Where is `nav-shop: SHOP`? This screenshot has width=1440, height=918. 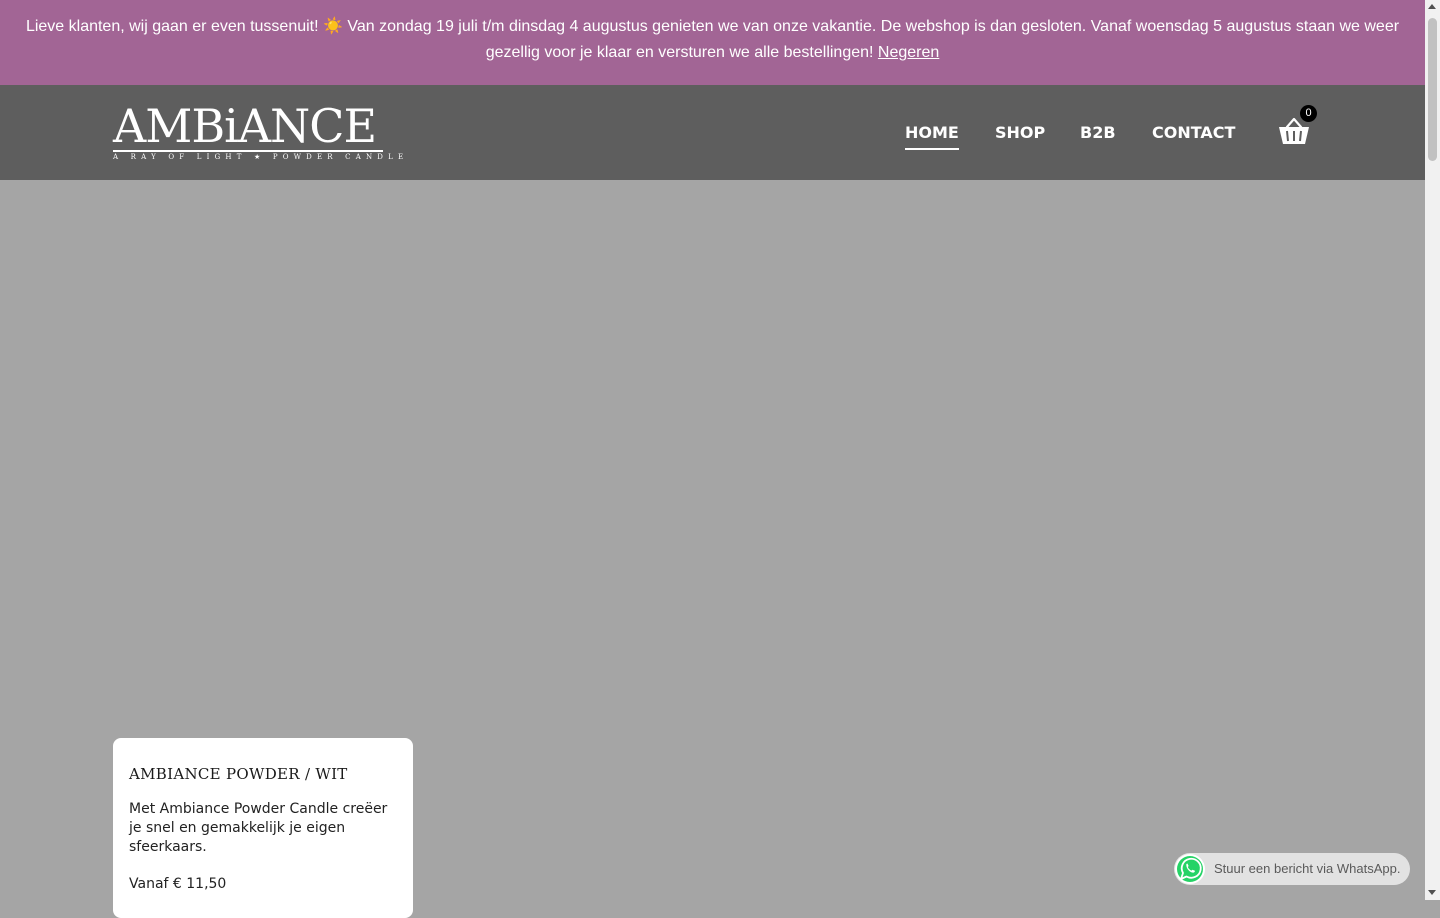
nav-shop: SHOP is located at coordinates (1020, 133).